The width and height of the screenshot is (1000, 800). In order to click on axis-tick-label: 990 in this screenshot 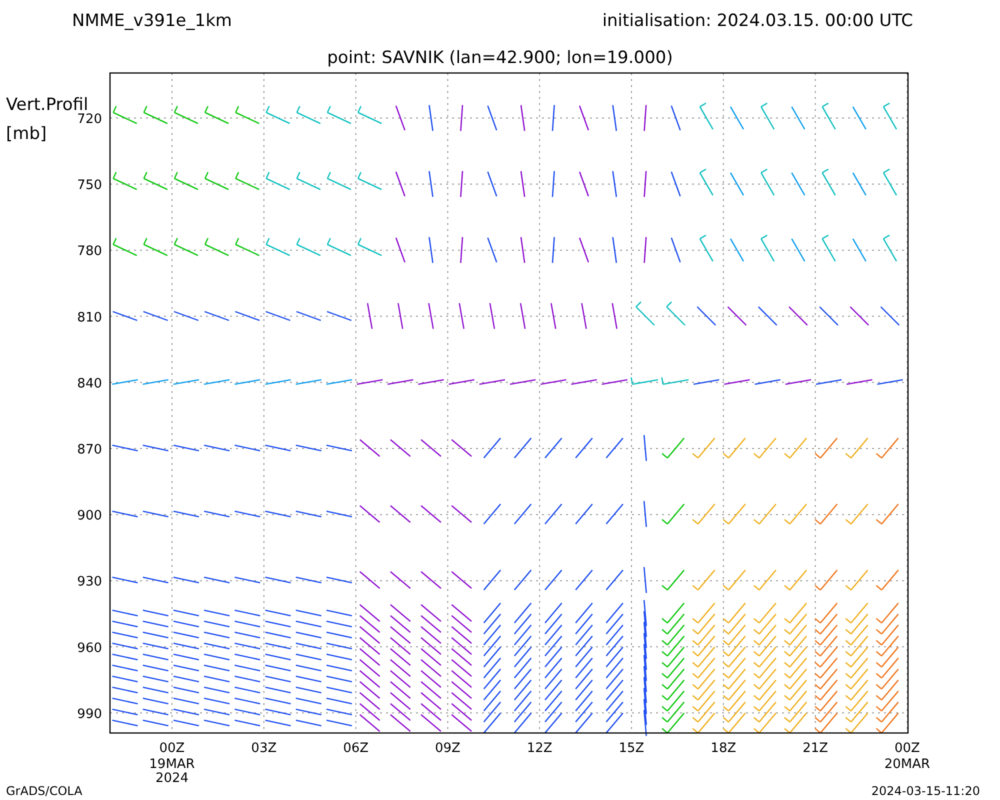, I will do `click(89, 714)`.